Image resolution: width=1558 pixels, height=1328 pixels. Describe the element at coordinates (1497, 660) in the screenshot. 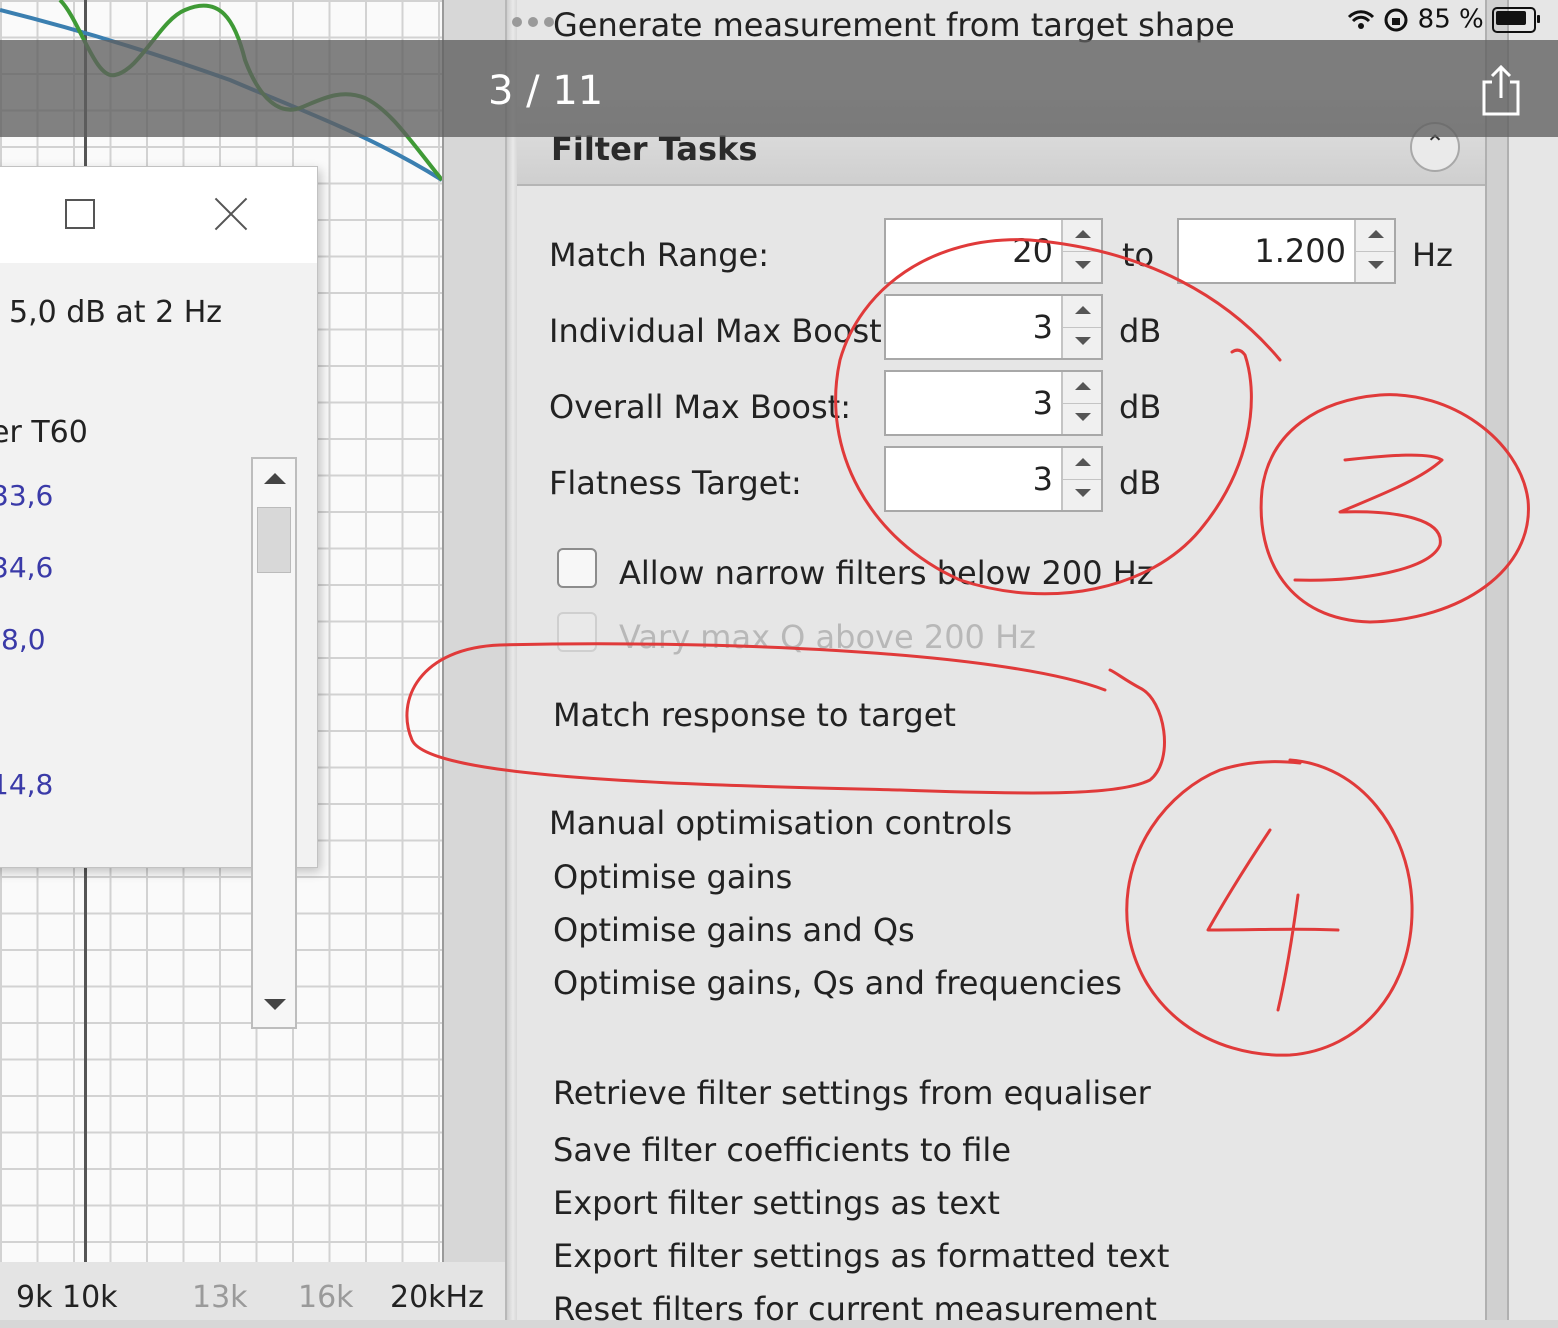

I see `panel-scroll-rail` at that location.